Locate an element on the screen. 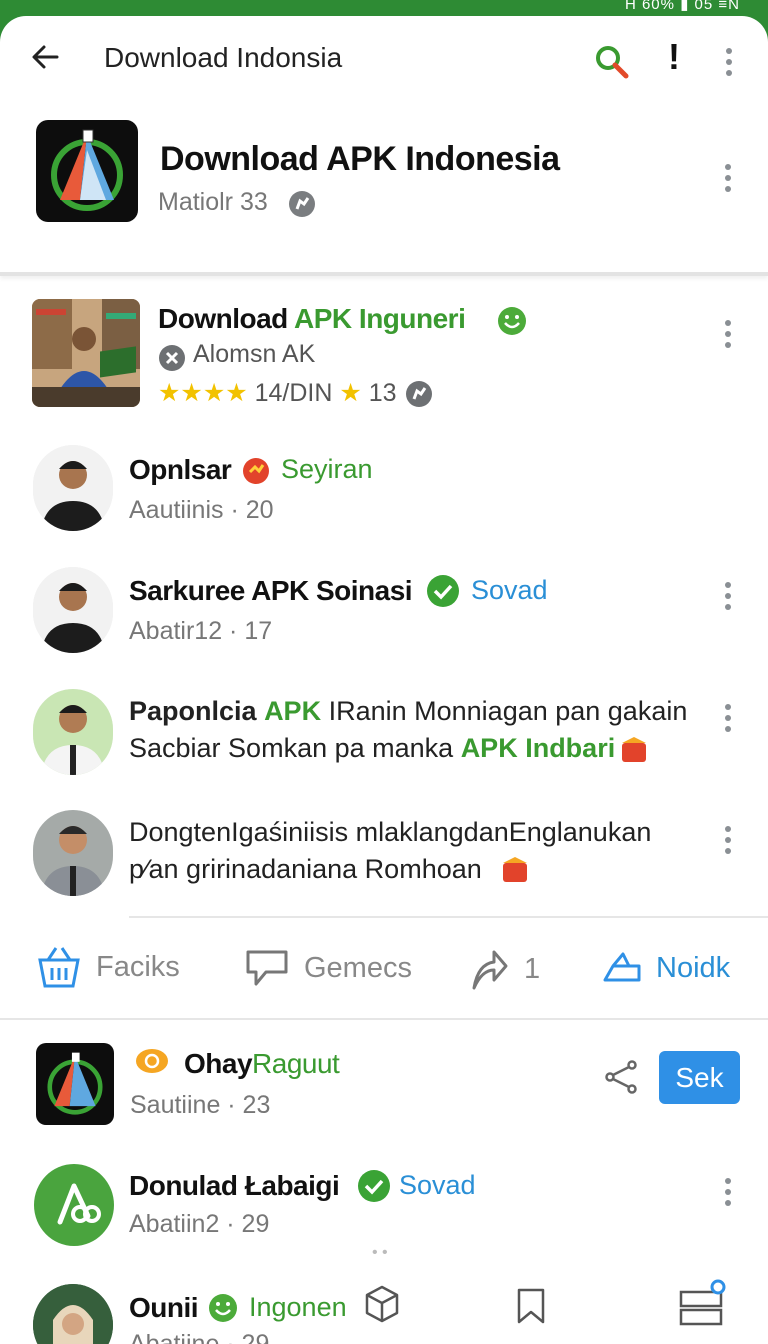 Image resolution: width=768 pixels, height=1344 pixels. featured-name: Download APK Inguneri is located at coordinates (312, 319).